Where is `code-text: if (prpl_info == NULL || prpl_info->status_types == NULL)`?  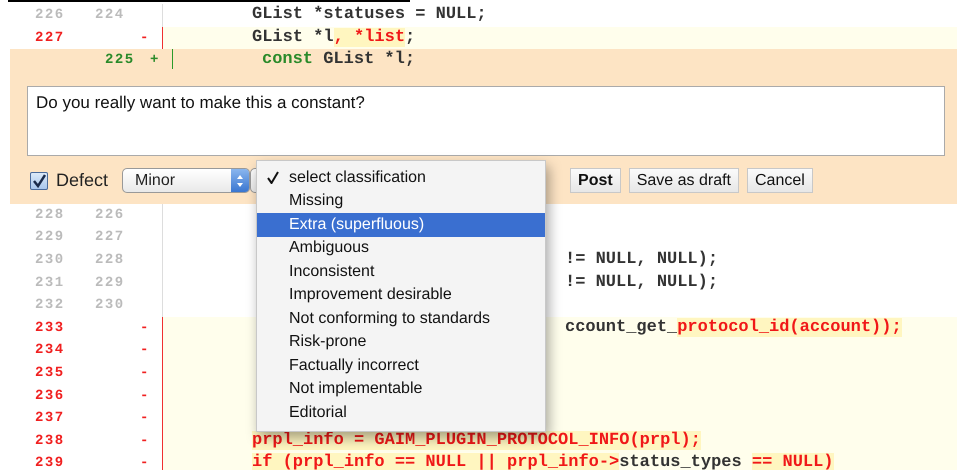
code-text: if (prpl_info == NULL || prpl_info->status_types == NULL) is located at coordinates (543, 461).